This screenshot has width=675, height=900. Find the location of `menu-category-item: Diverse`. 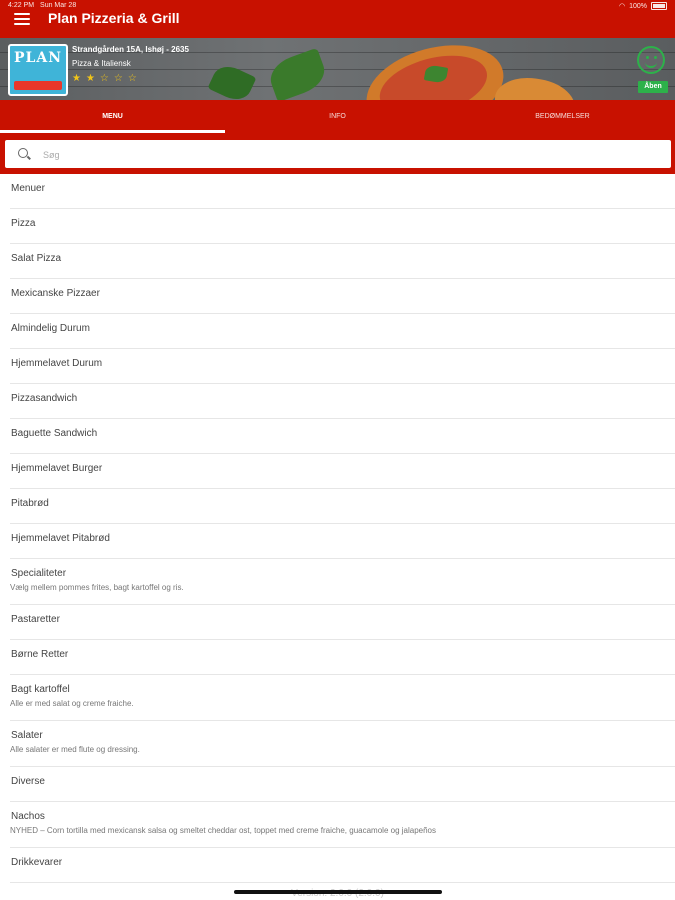

menu-category-item: Diverse is located at coordinates (342, 784).